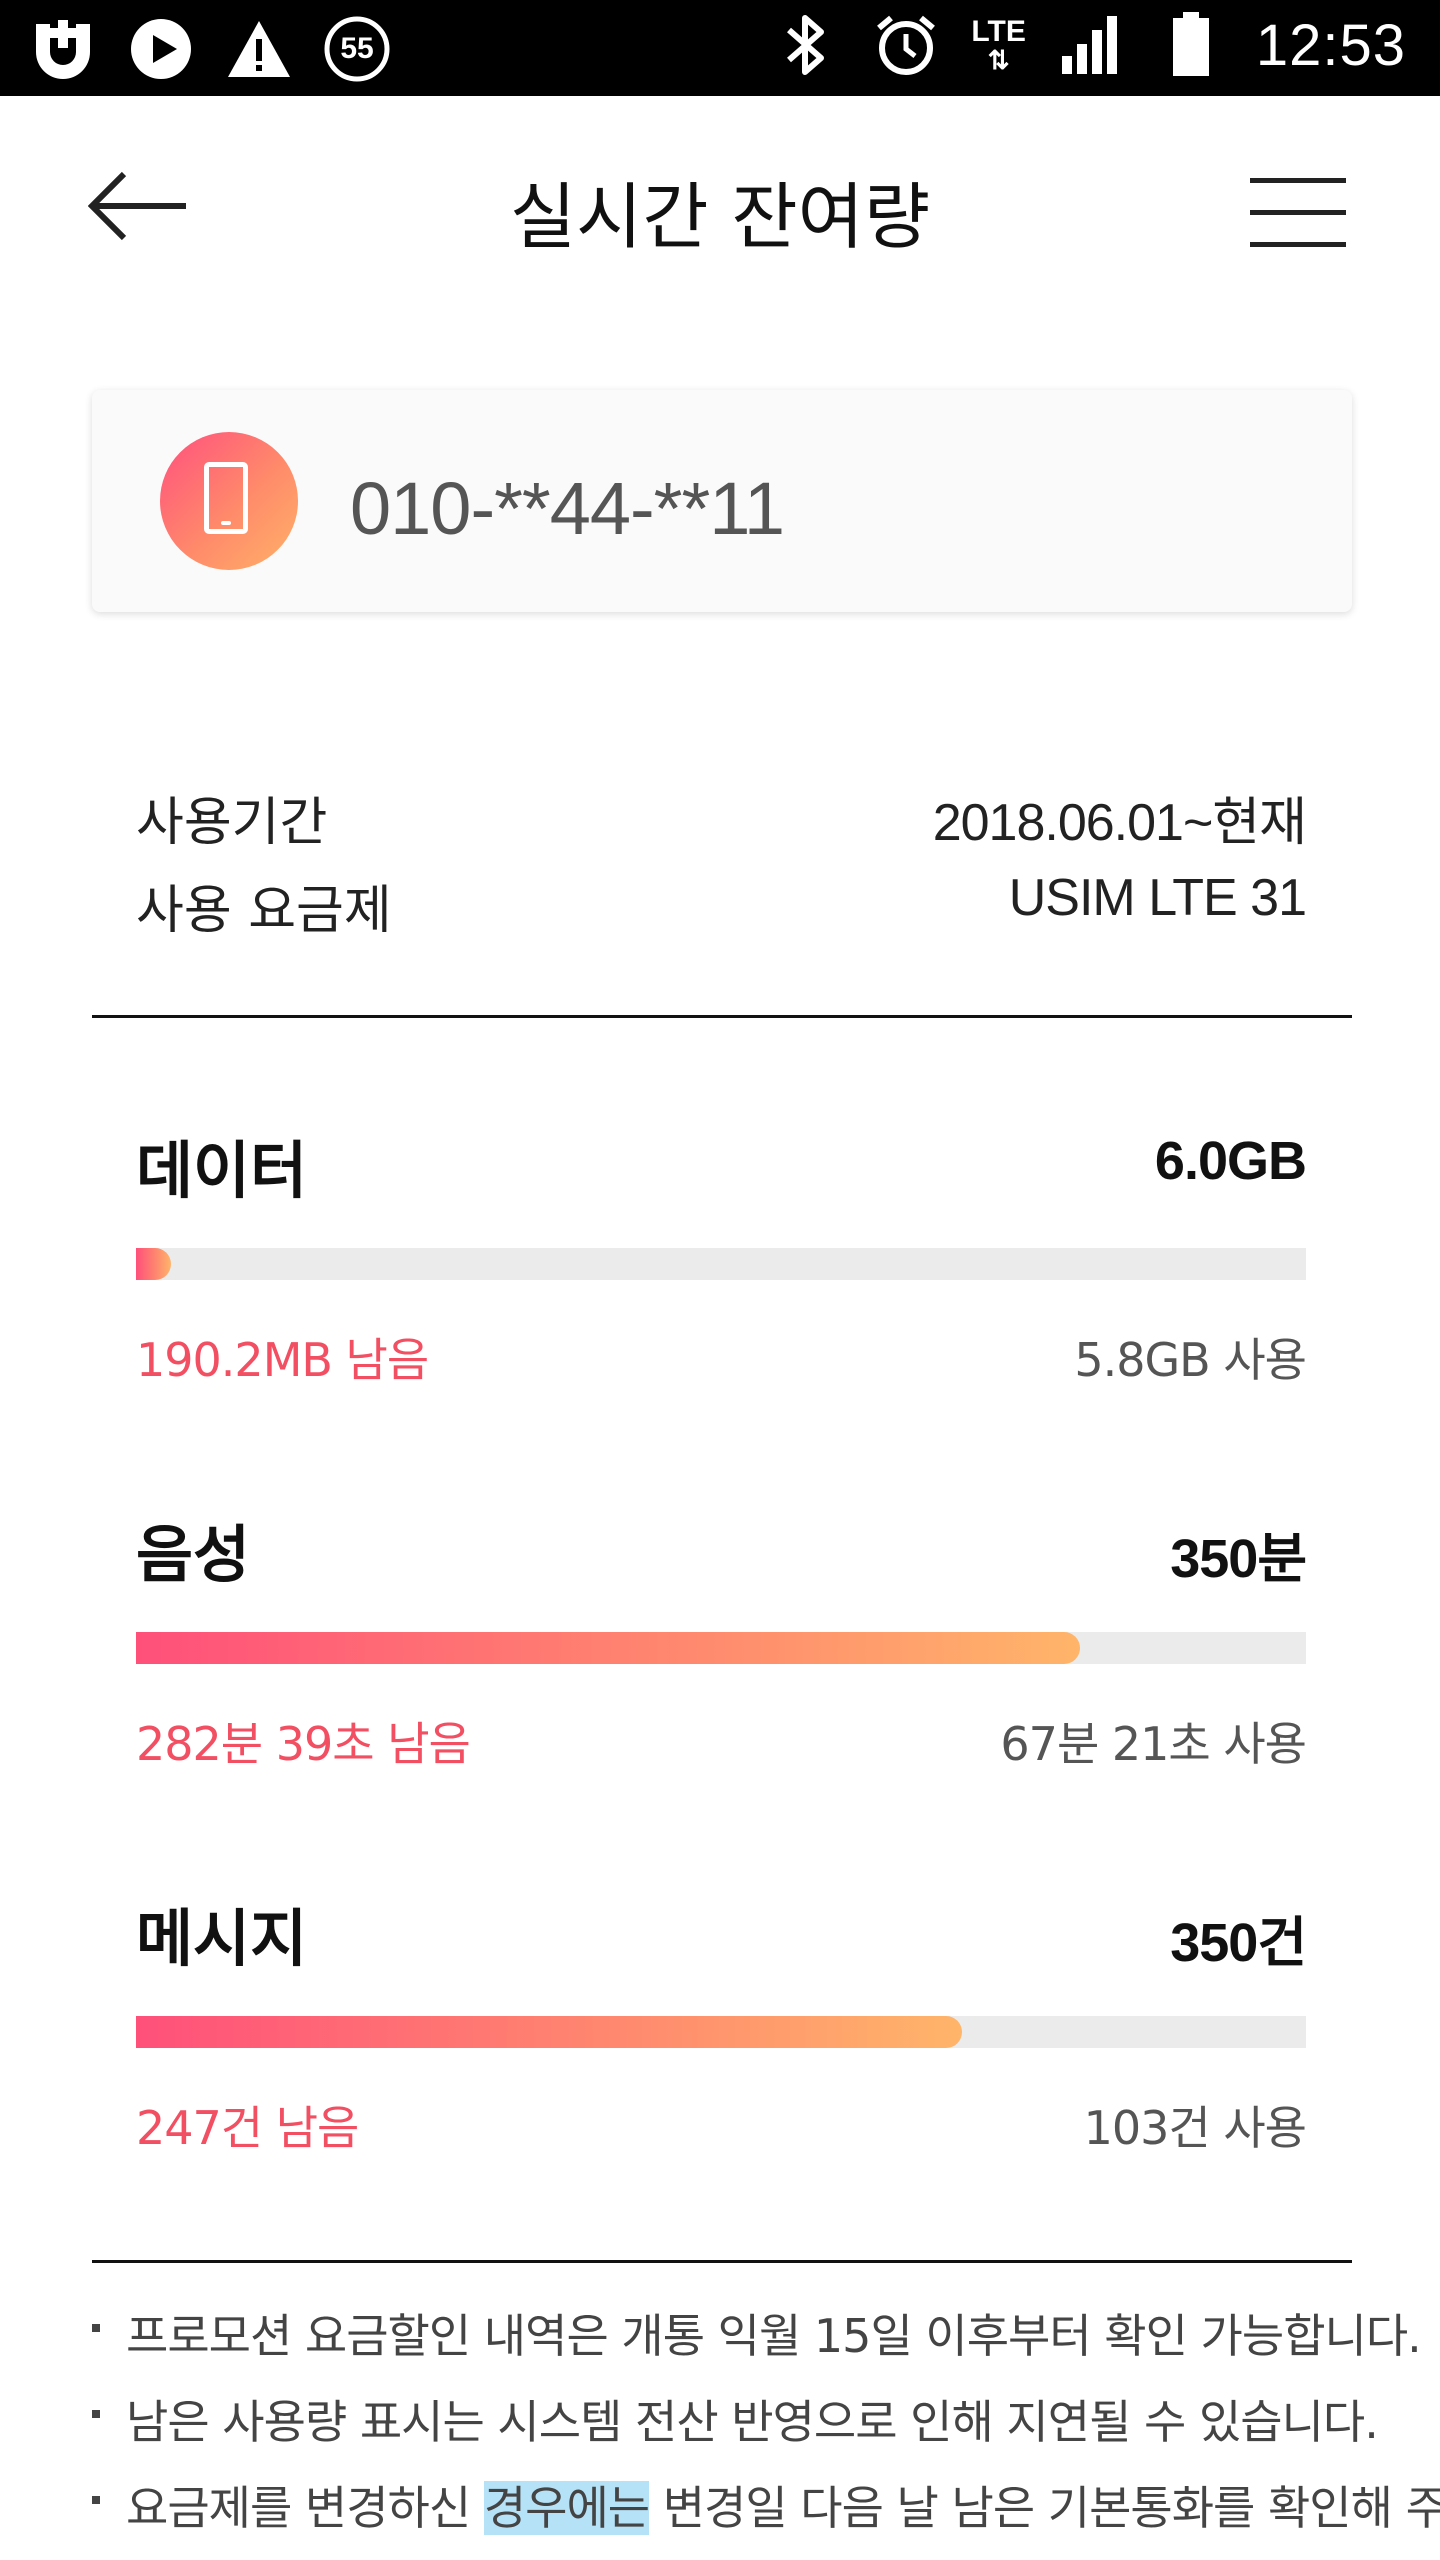 The image size is (1440, 2560). Describe the element at coordinates (193, 1554) in the screenshot. I see `usage-name: 음성` at that location.